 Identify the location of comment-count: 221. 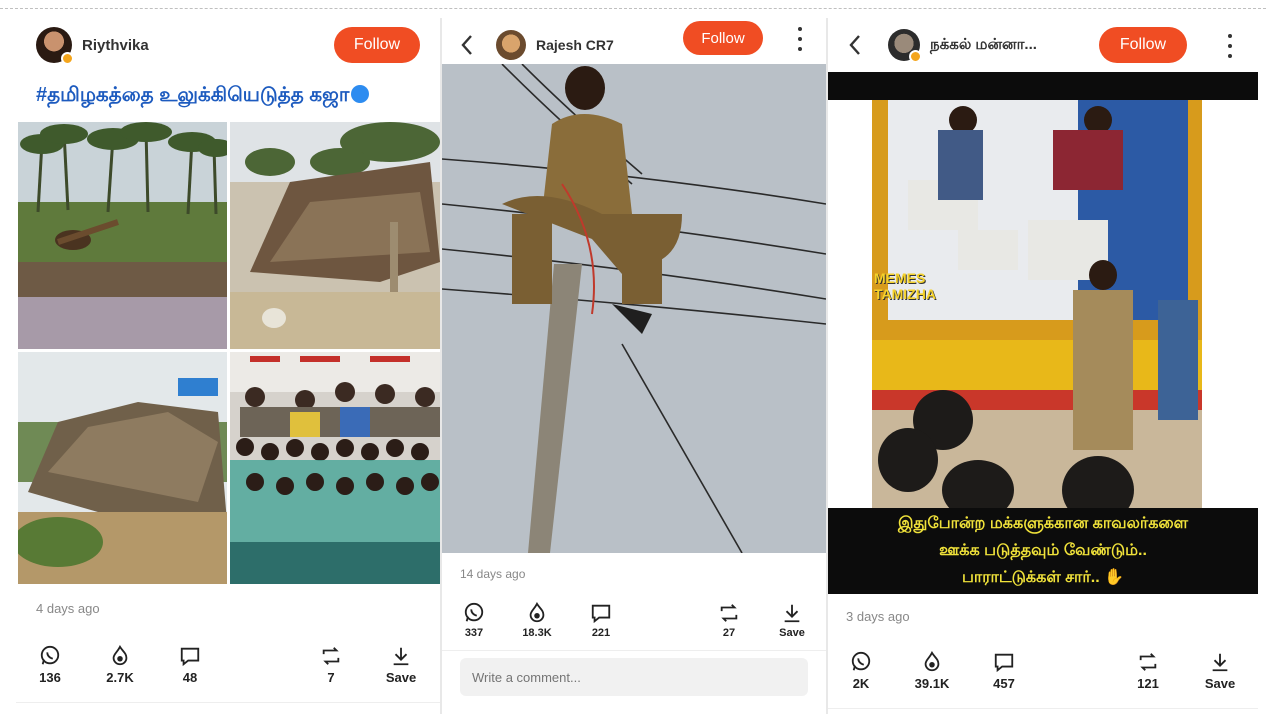
(601, 633).